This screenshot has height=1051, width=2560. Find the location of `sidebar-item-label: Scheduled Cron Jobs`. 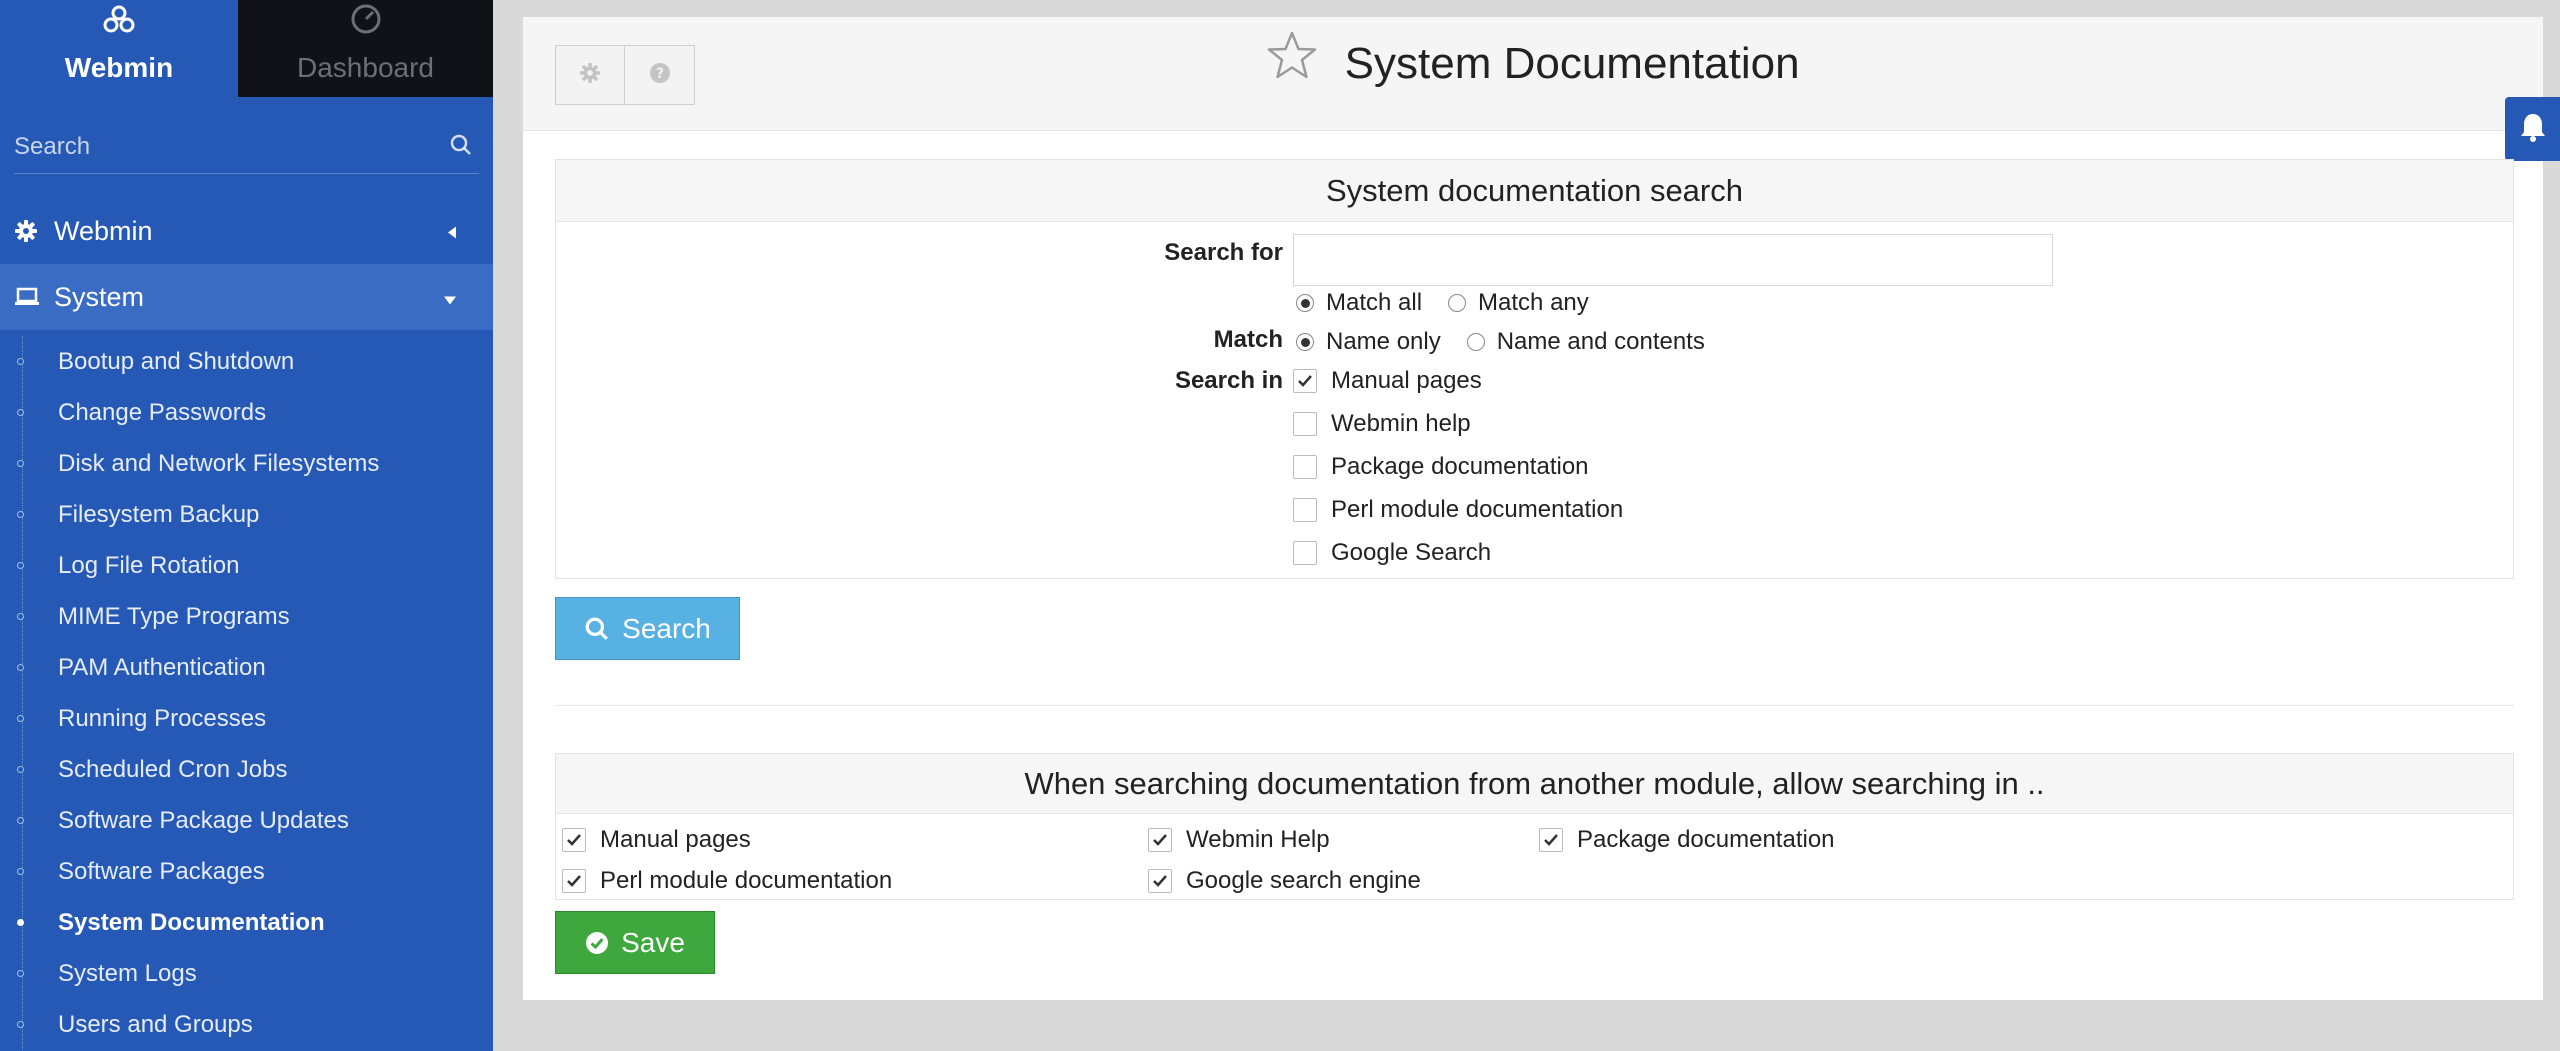

sidebar-item-label: Scheduled Cron Jobs is located at coordinates (173, 769).